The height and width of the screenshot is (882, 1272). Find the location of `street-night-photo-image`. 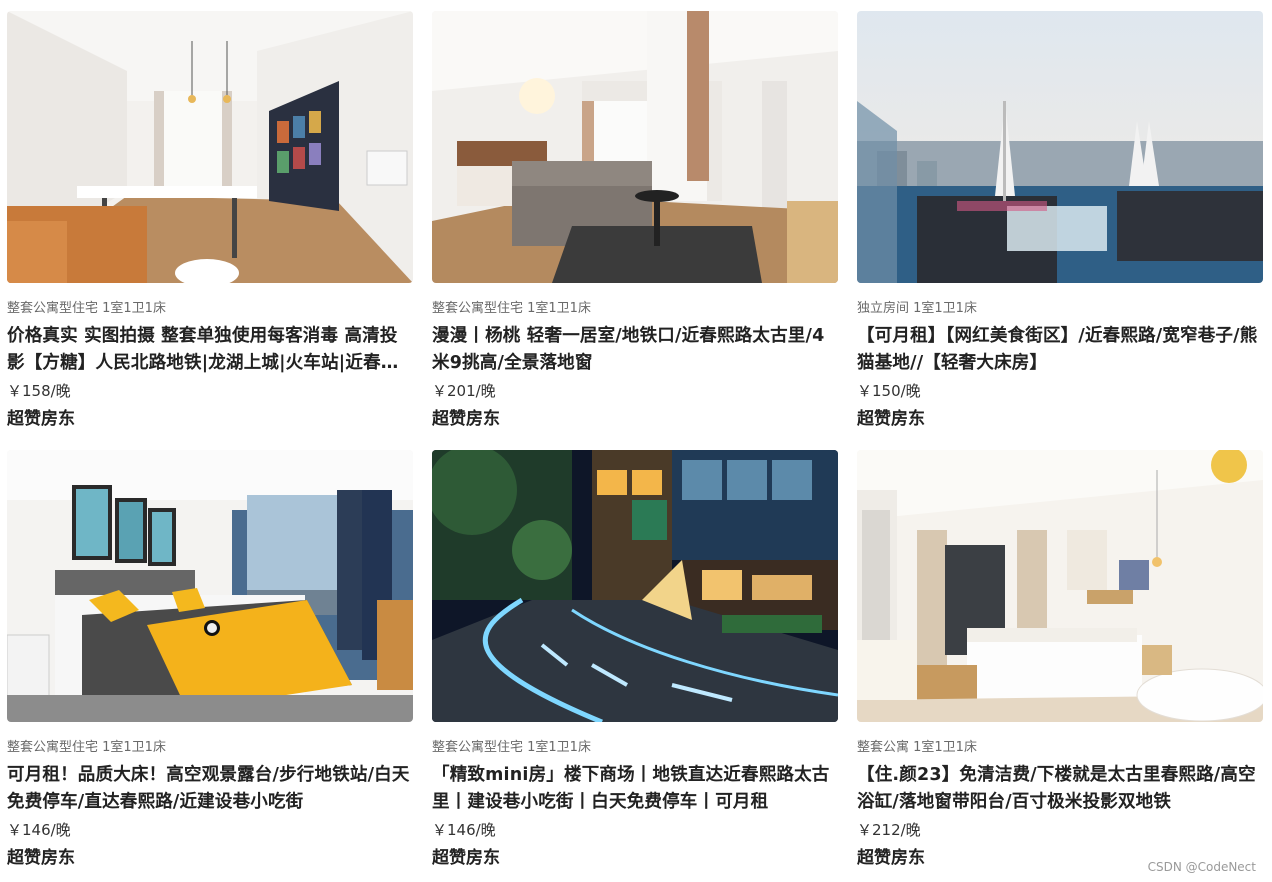

street-night-photo-image is located at coordinates (635, 586).